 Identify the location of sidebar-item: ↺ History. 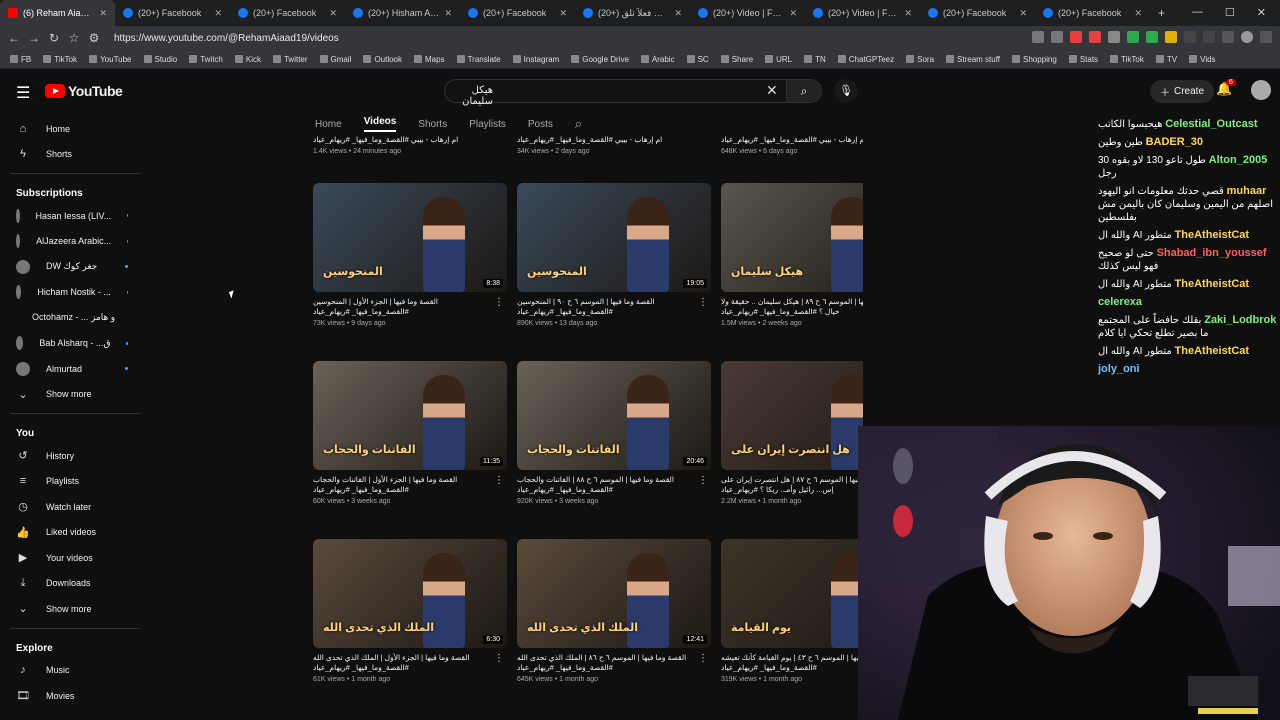
(75, 456).